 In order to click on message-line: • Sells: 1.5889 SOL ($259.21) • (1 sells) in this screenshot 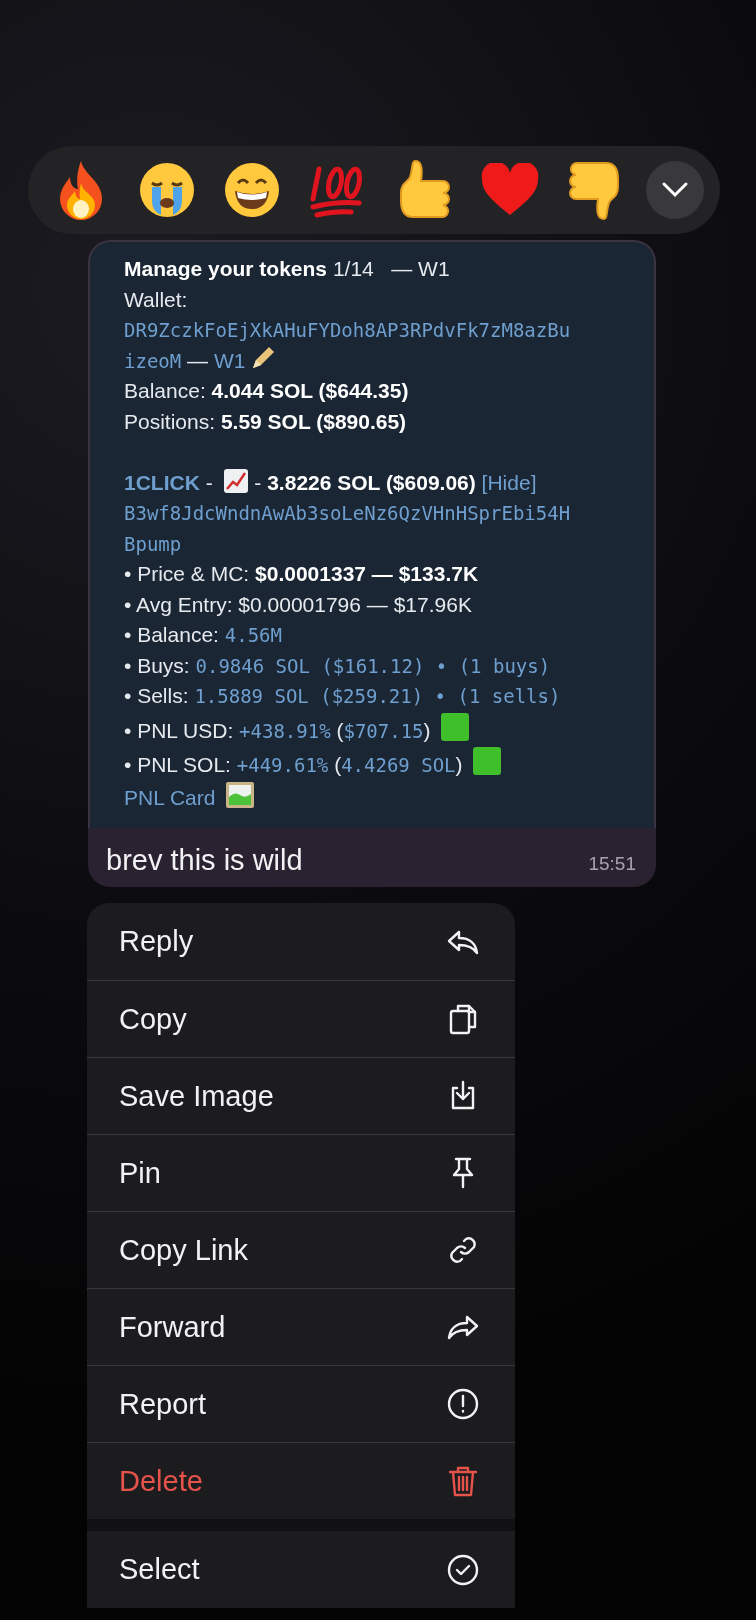, I will do `click(343, 696)`.